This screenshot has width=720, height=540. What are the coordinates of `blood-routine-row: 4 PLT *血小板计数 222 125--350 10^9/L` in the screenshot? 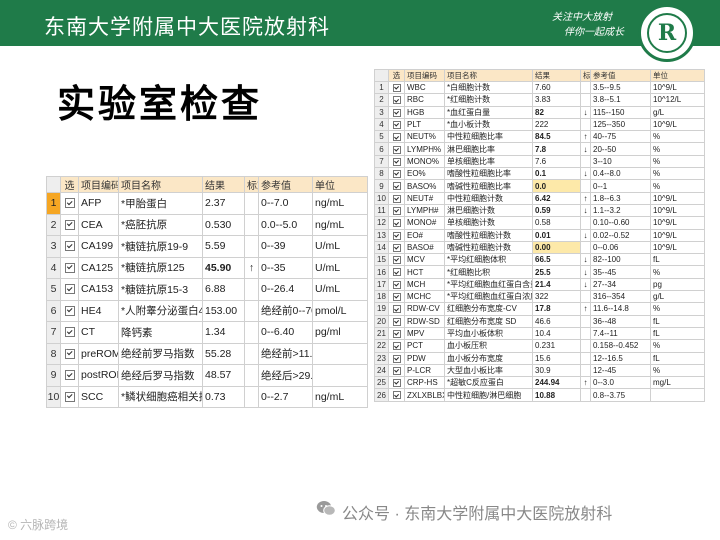 It's located at (539, 124).